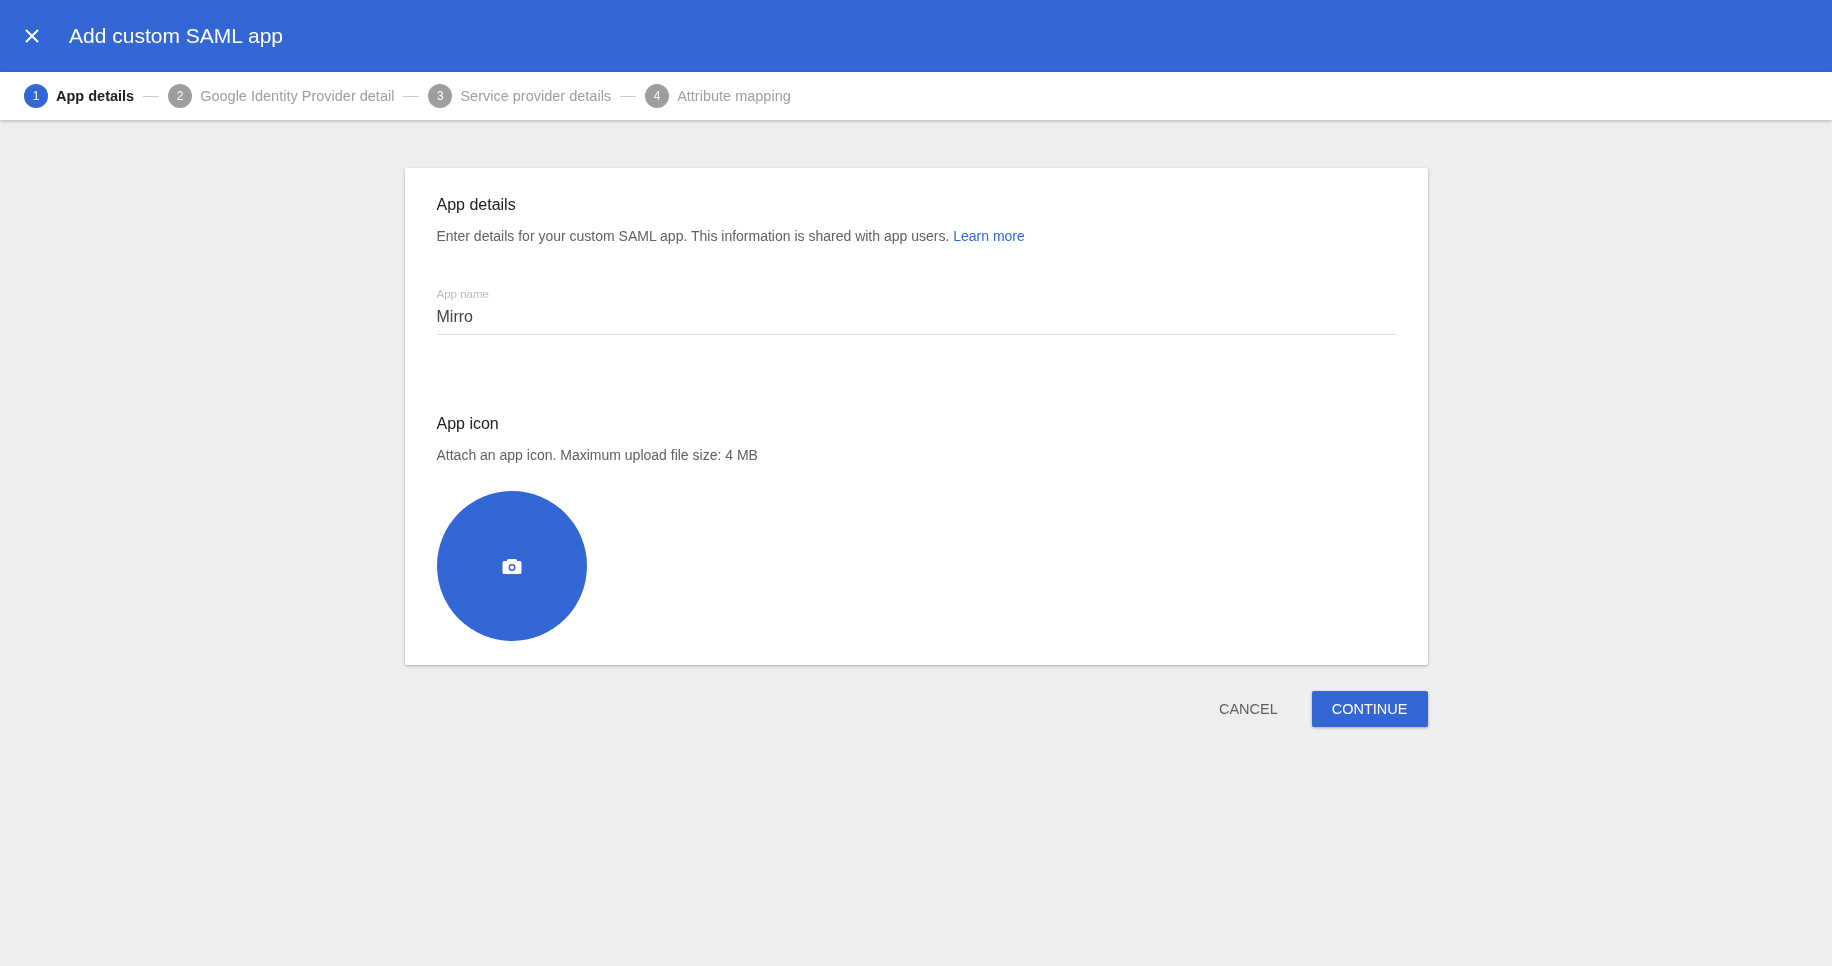 This screenshot has width=1832, height=966. I want to click on close-icon, so click(32, 36).